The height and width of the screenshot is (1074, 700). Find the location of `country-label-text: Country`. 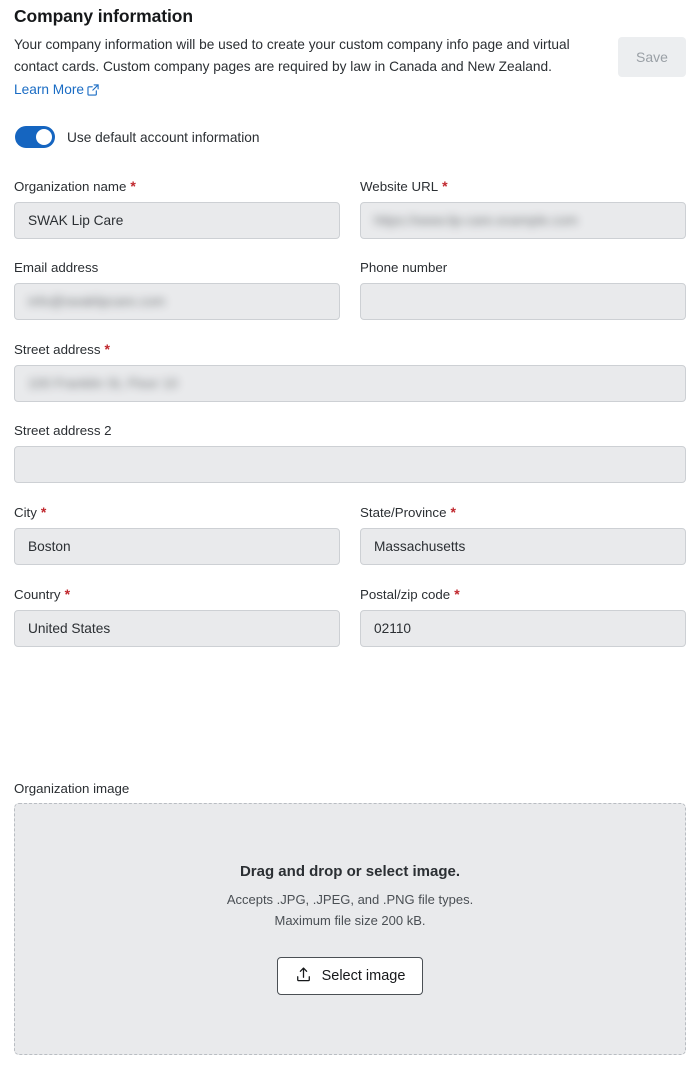

country-label-text: Country is located at coordinates (37, 594).